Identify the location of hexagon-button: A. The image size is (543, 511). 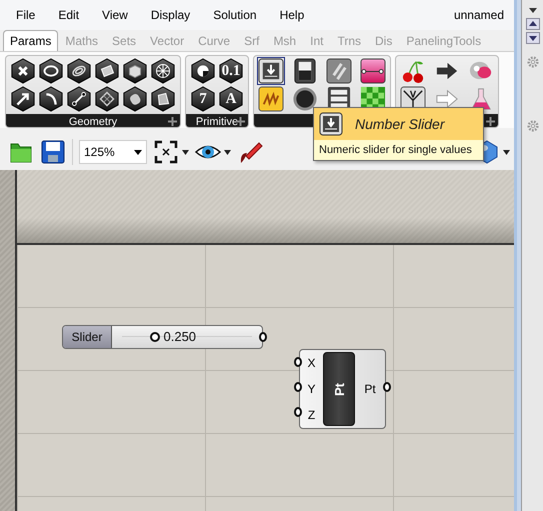
(231, 99).